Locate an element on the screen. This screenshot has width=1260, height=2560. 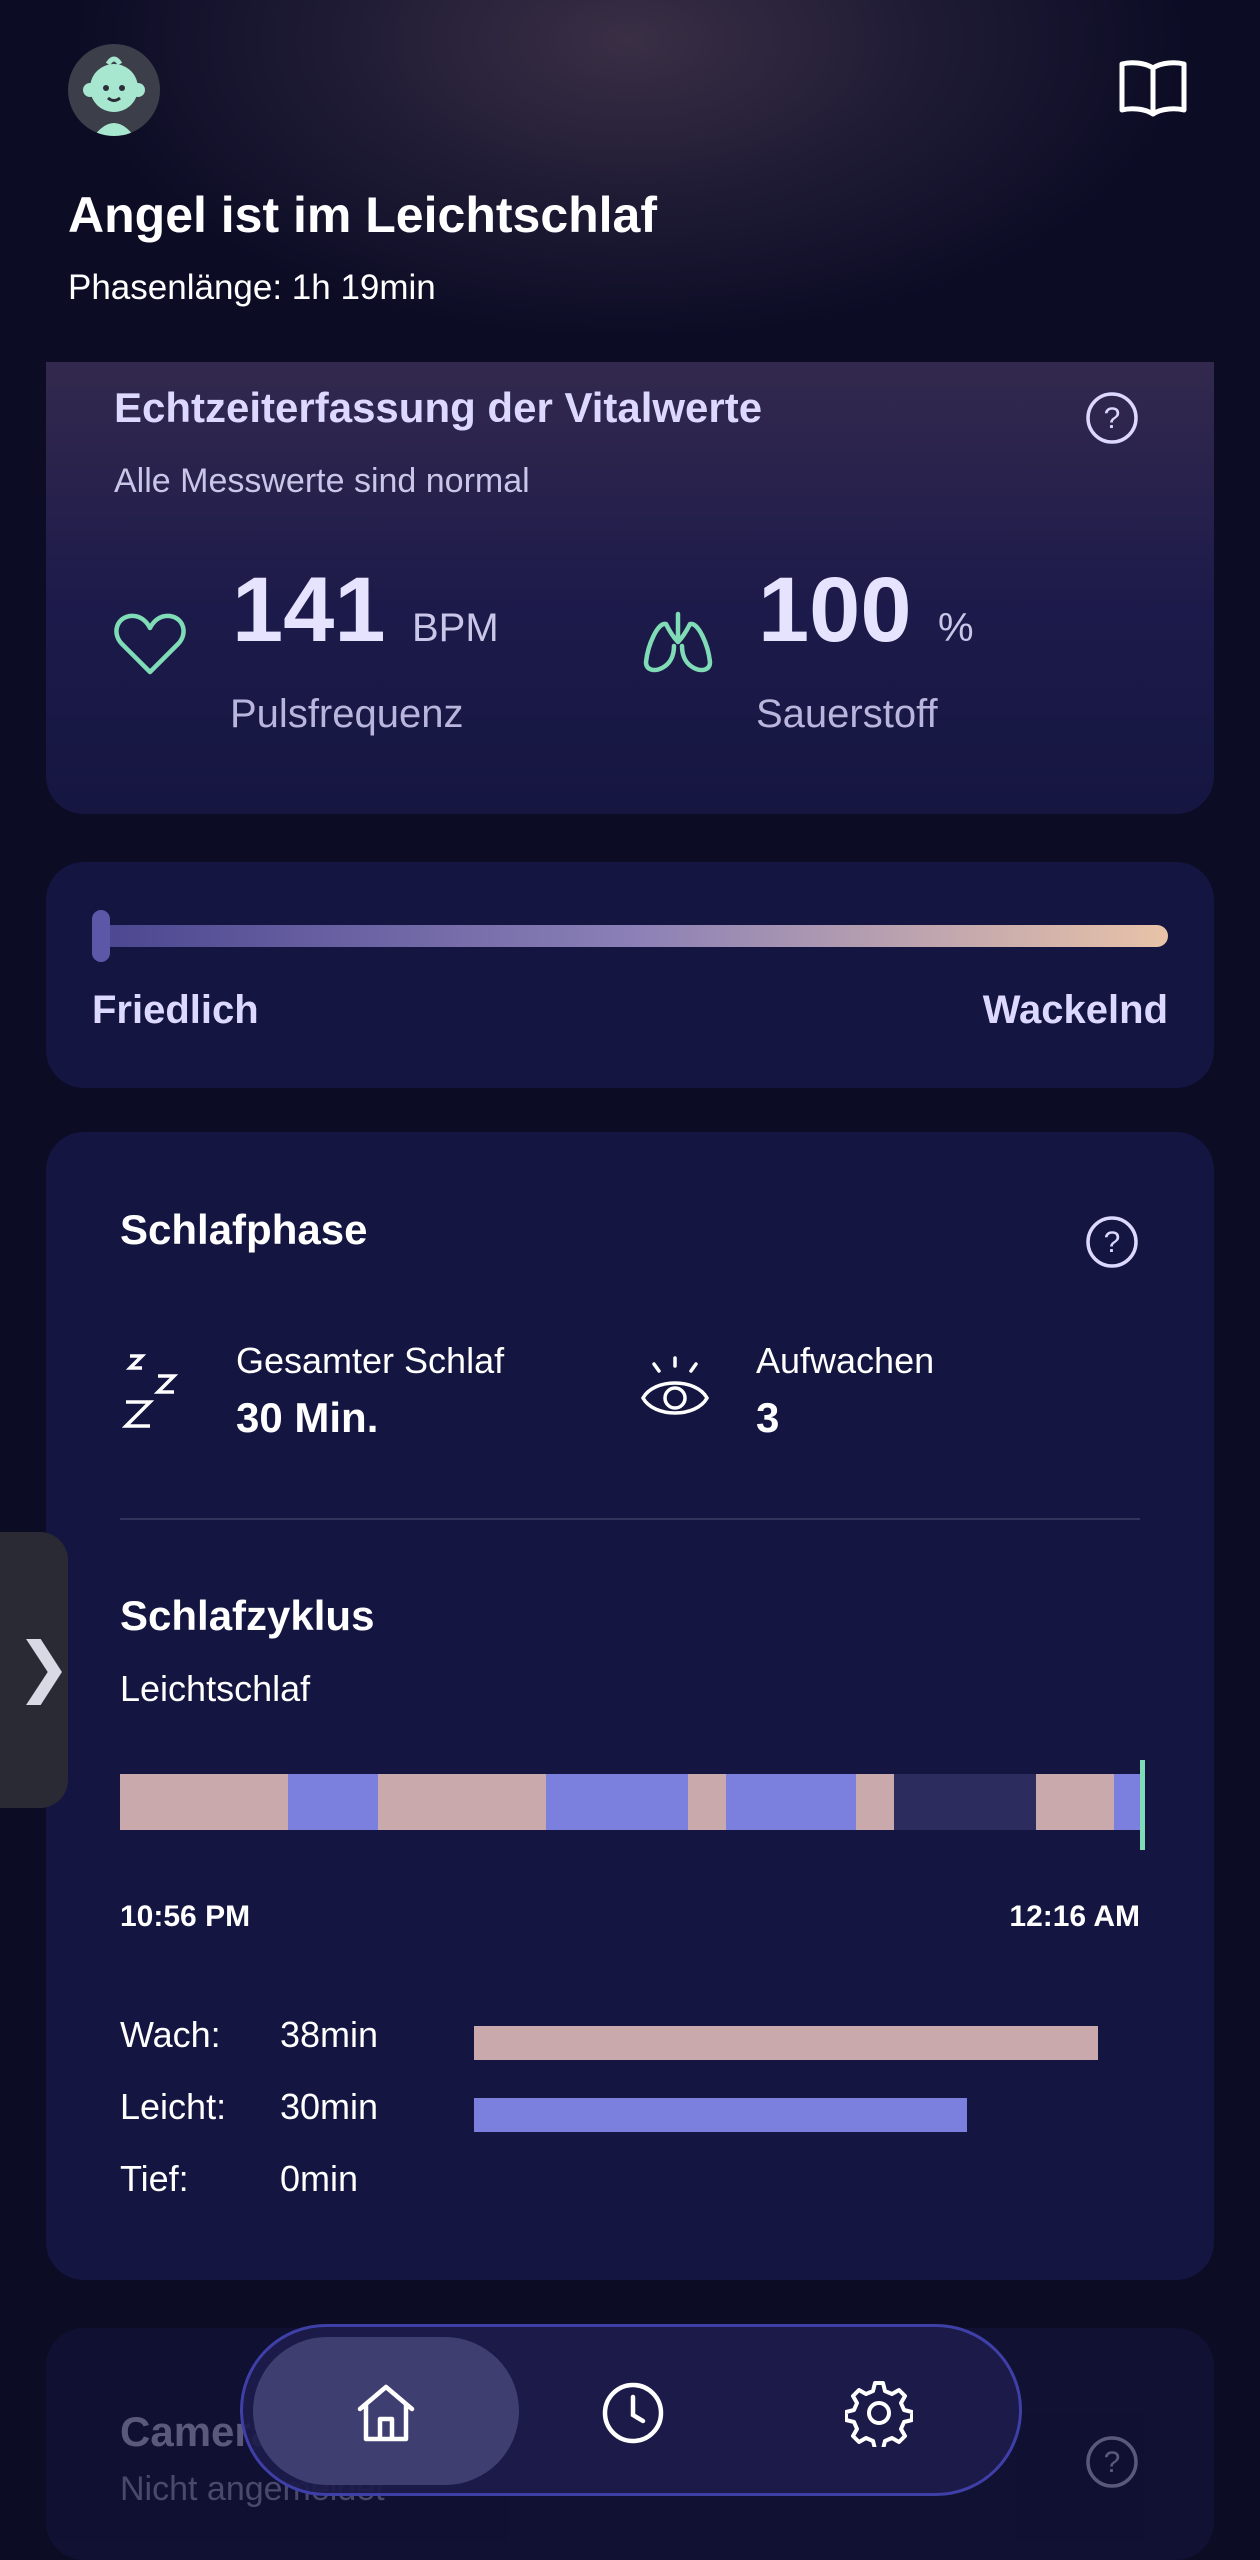
divider is located at coordinates (630, 1519).